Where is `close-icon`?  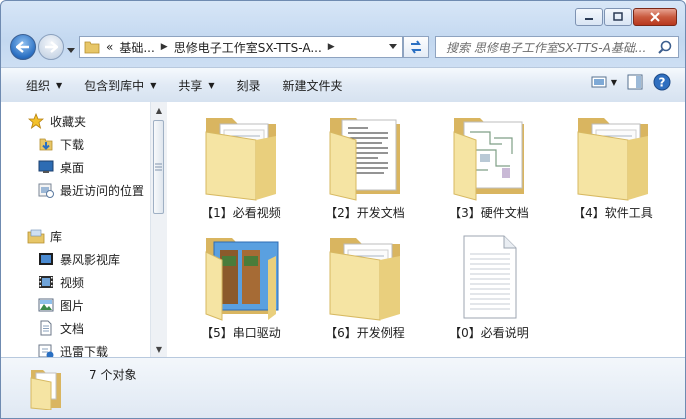
close-icon is located at coordinates (655, 17).